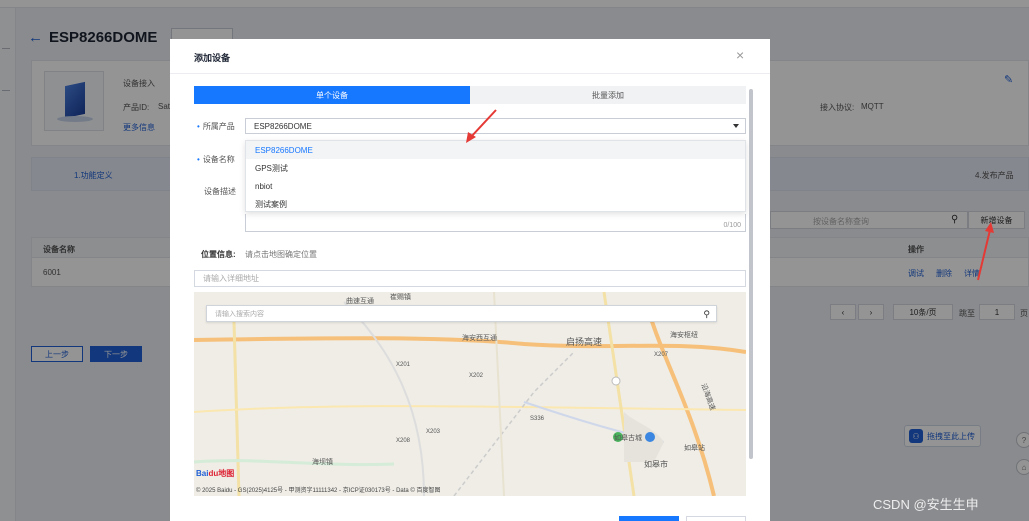 The height and width of the screenshot is (521, 1029). Describe the element at coordinates (716, 518) in the screenshot. I see `cancel-button` at that location.